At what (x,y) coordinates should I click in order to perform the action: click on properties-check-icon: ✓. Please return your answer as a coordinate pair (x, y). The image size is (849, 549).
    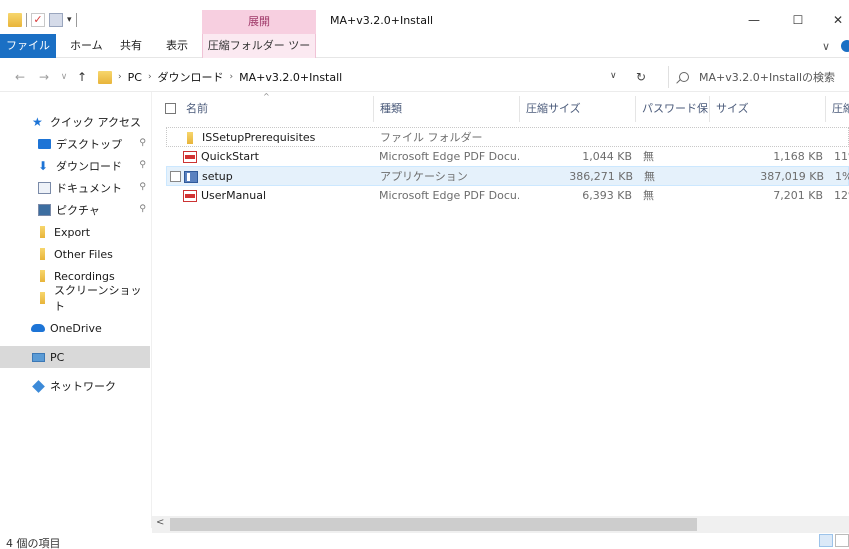
    Looking at the image, I should click on (38, 20).